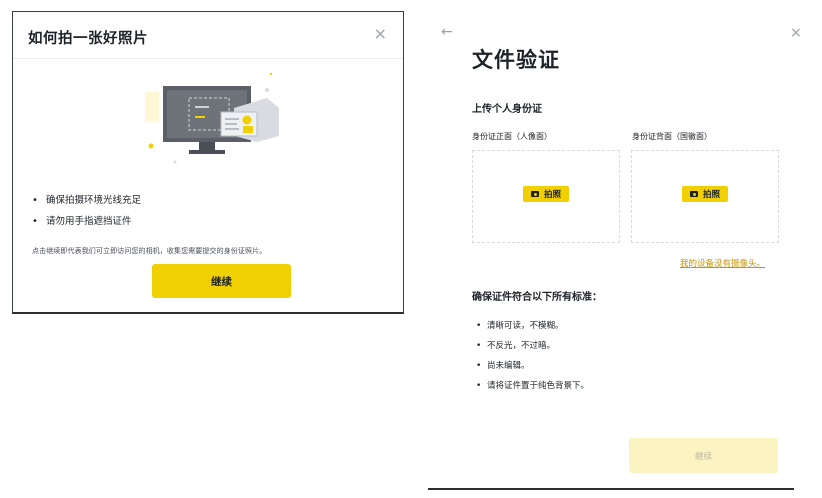 The image size is (822, 498). What do you see at coordinates (532, 366) in the screenshot?
I see `list-item: 尚未编辑。` at bounding box center [532, 366].